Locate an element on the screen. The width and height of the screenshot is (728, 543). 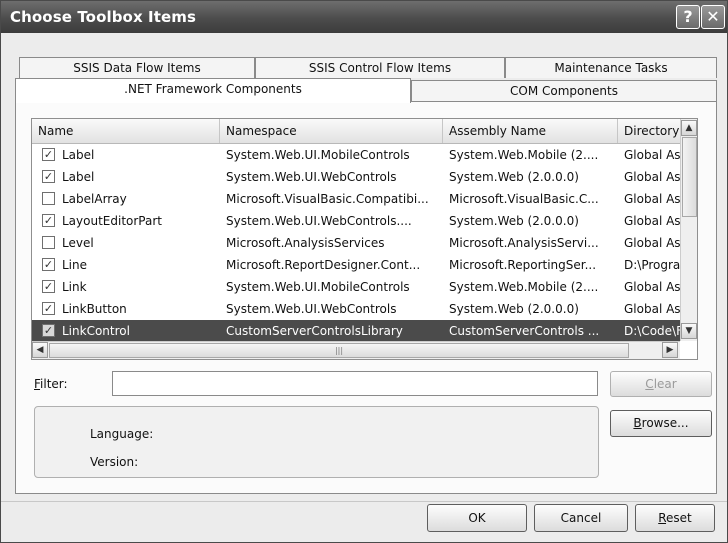
cell-name: LinkControl is located at coordinates (96, 331).